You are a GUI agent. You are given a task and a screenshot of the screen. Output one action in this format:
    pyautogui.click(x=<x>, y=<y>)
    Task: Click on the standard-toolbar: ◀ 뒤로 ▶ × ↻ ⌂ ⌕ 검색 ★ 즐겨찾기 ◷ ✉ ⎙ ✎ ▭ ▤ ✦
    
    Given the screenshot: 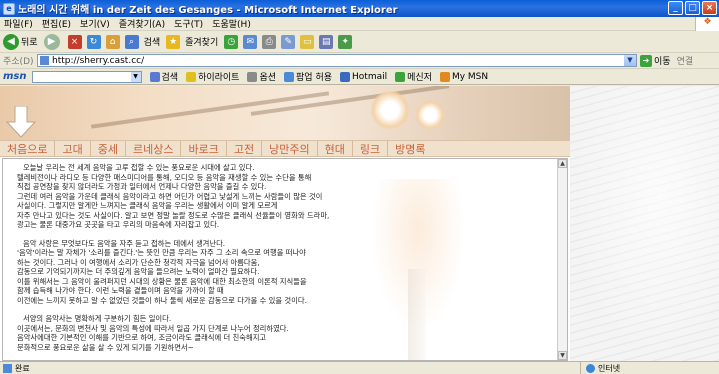 What is the action you would take?
    pyautogui.click(x=359, y=42)
    